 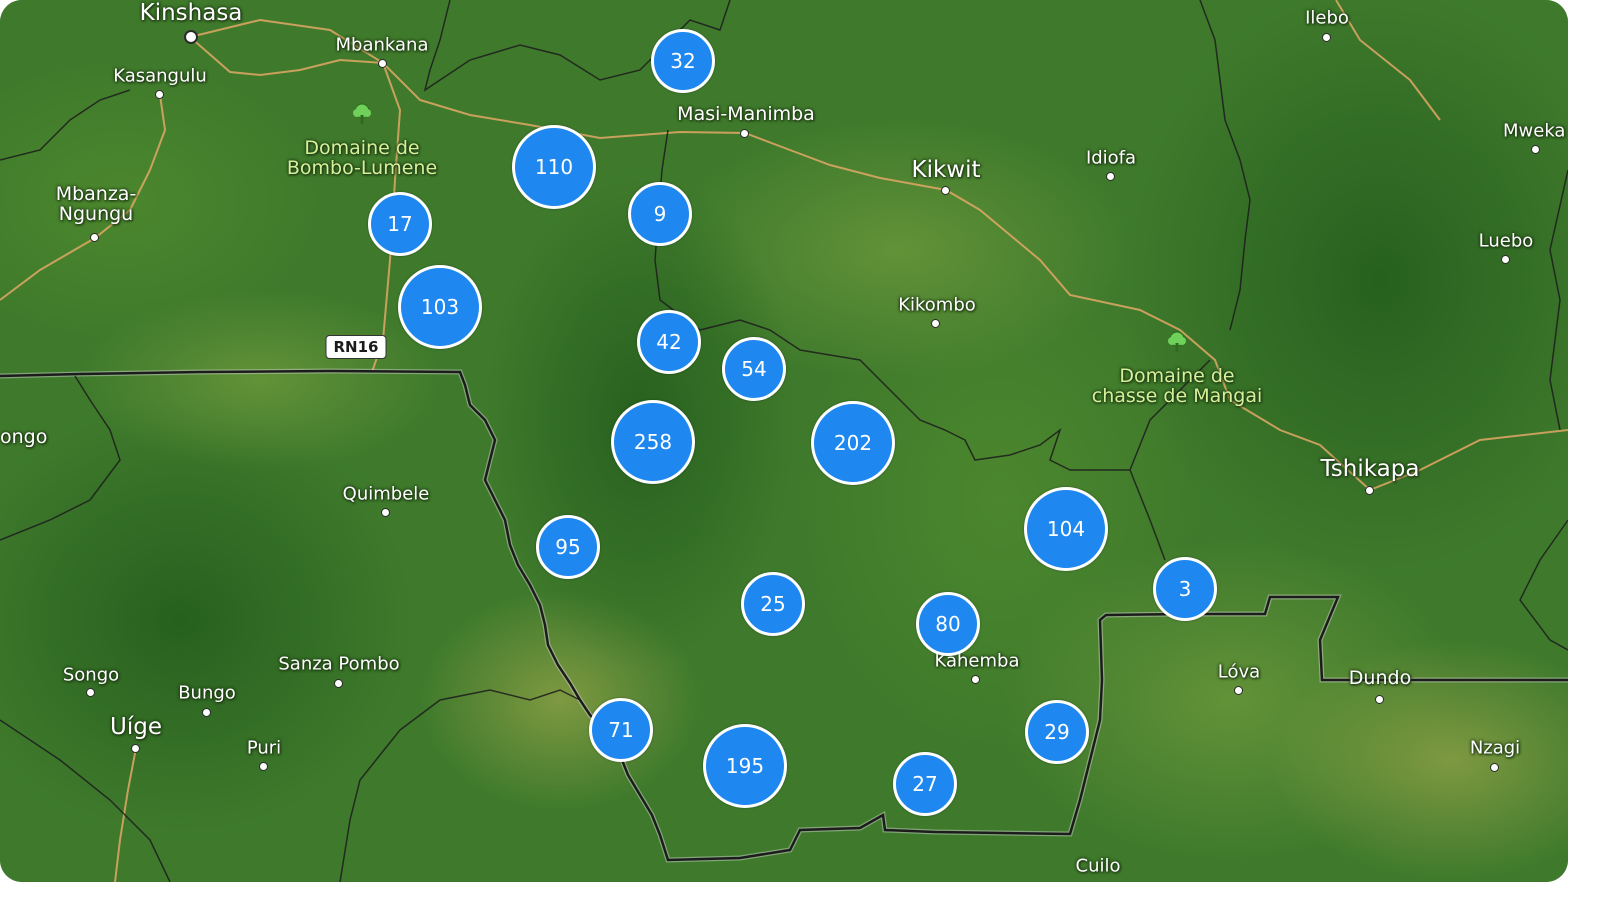 I want to click on place-label-nzagi: Nzagi, so click(x=1495, y=748).